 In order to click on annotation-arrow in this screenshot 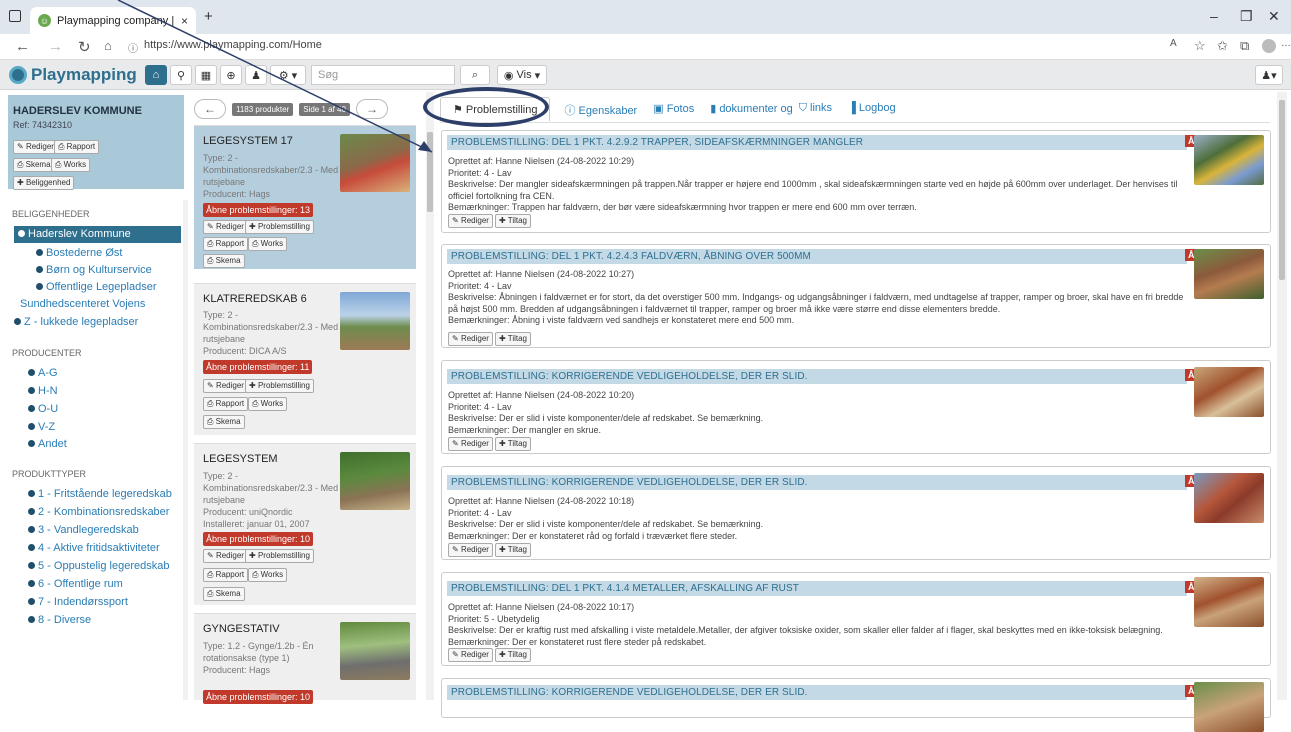, I will do `click(275, 76)`.